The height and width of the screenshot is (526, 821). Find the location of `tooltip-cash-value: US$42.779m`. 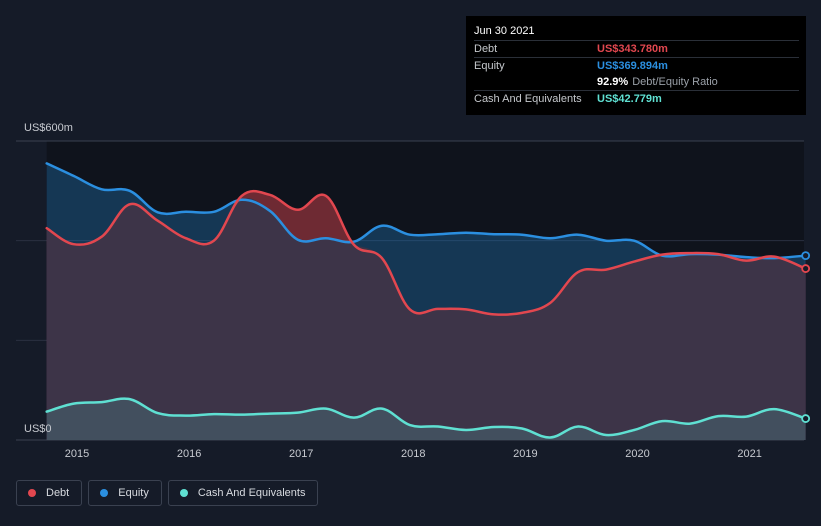

tooltip-cash-value: US$42.779m is located at coordinates (629, 99).